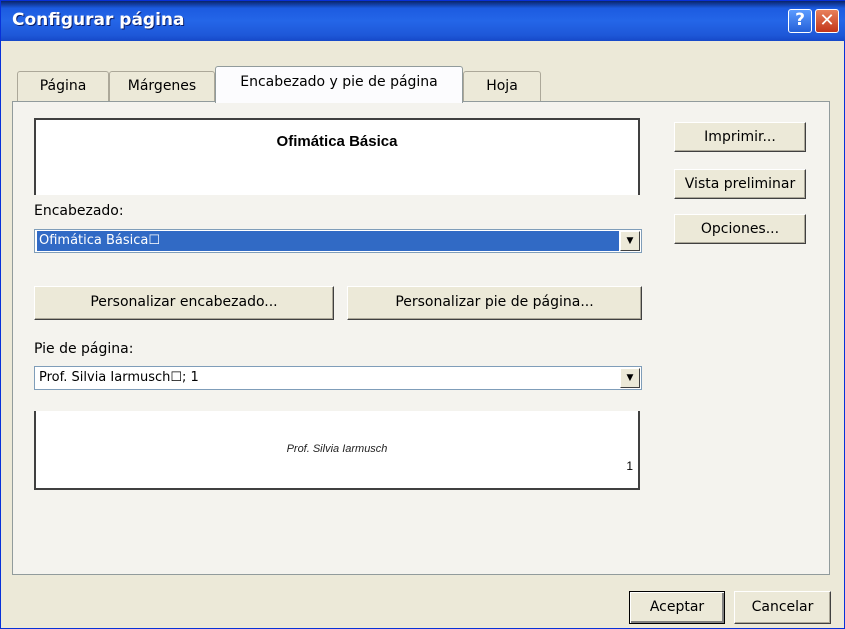 The height and width of the screenshot is (629, 845). What do you see at coordinates (162, 86) in the screenshot?
I see `tab-margenes: Márgenes` at bounding box center [162, 86].